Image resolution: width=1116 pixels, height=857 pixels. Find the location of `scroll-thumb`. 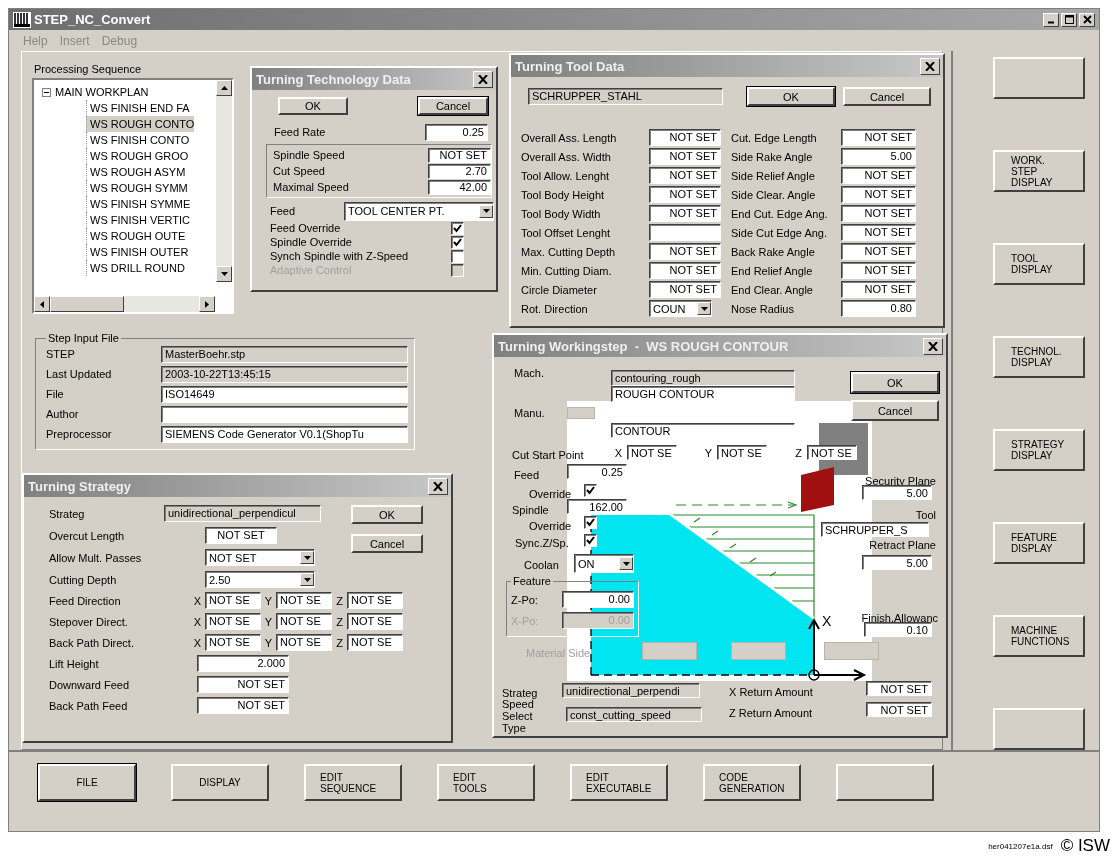

scroll-thumb is located at coordinates (87, 304).